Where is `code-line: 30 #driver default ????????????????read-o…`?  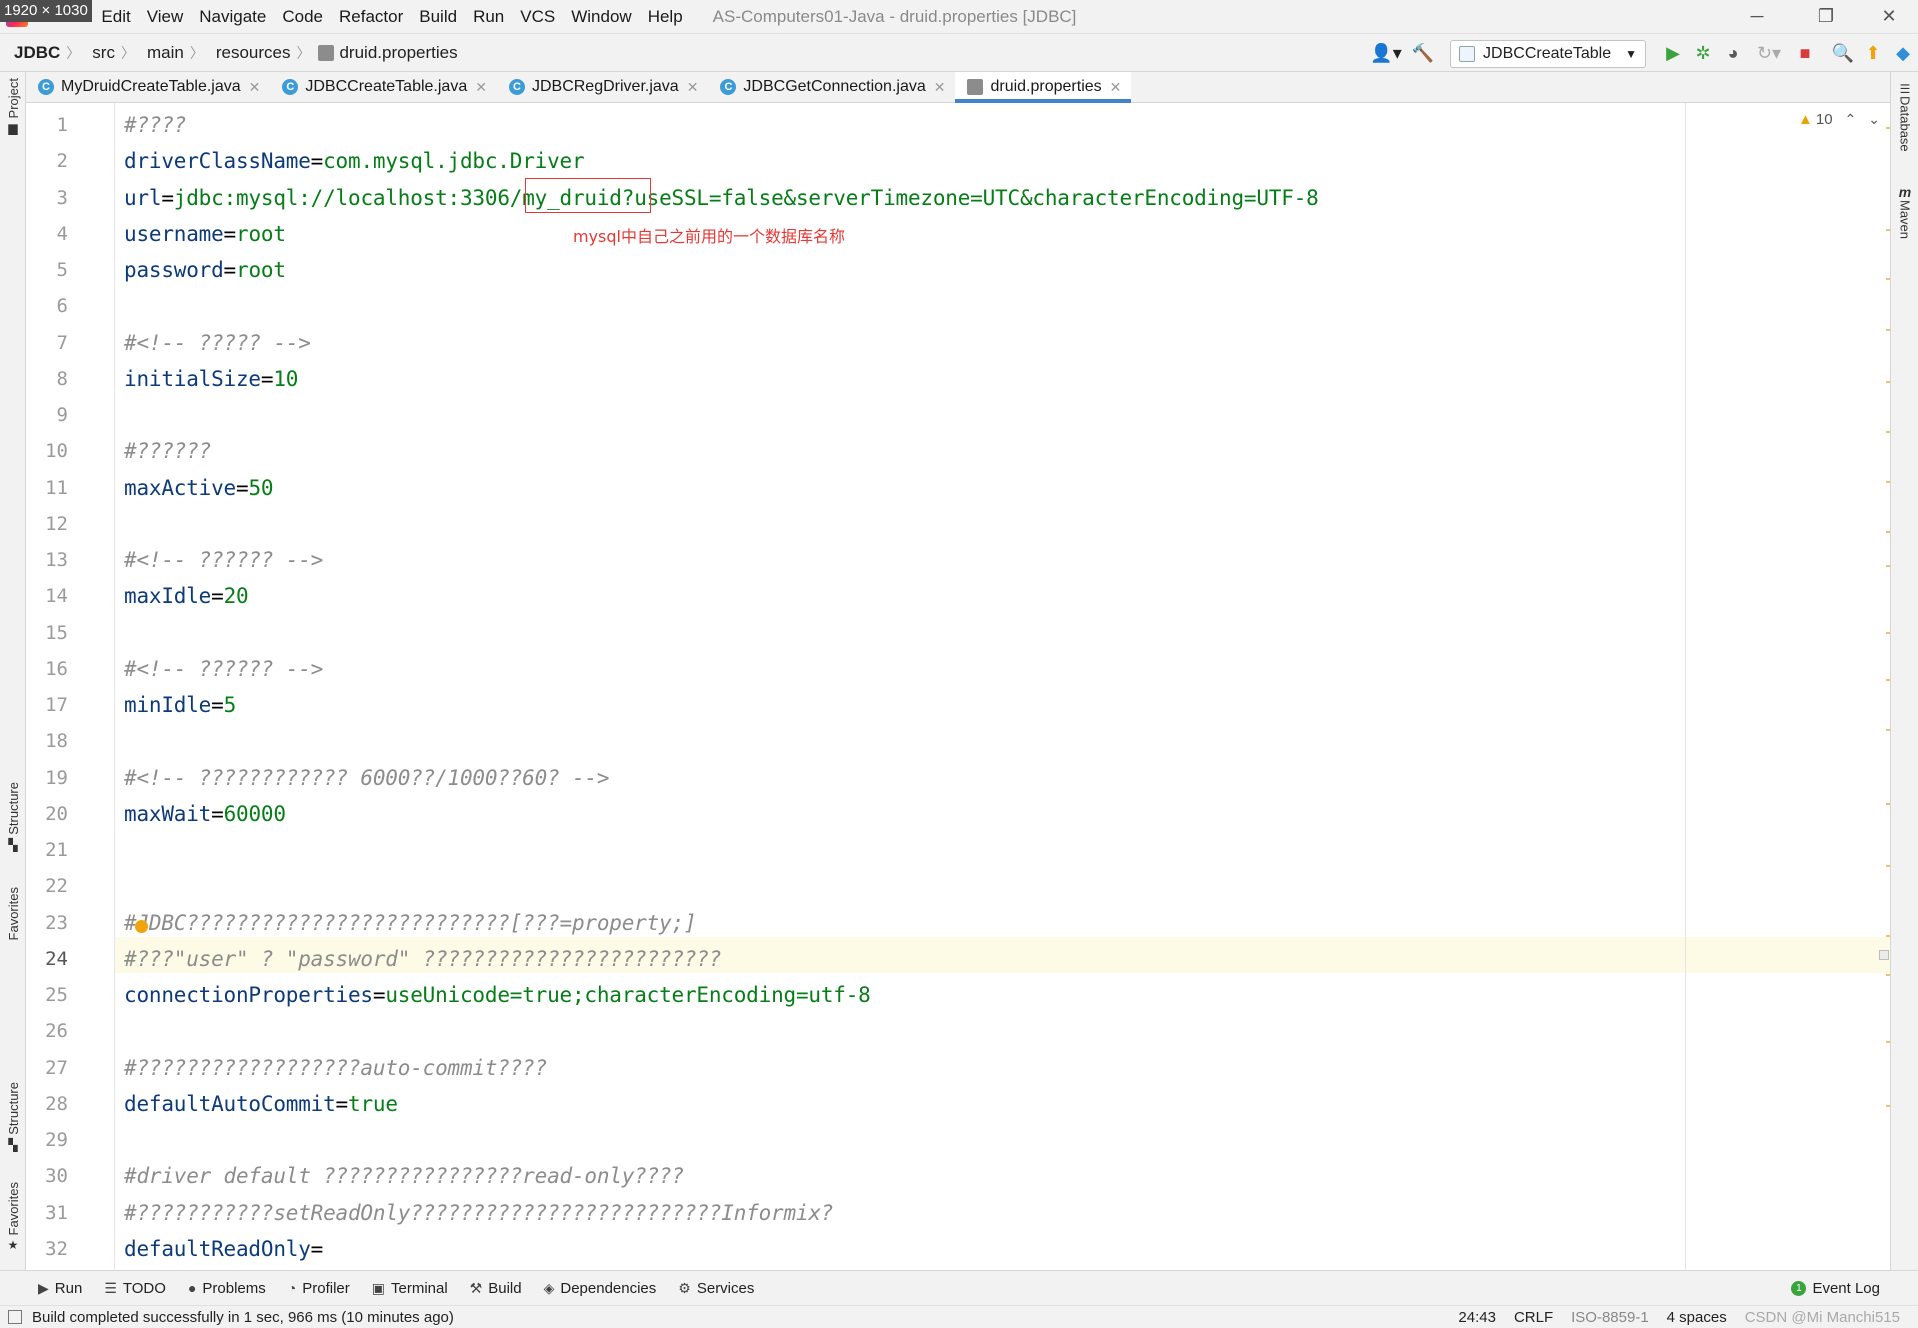 code-line: 30 #driver default ????????????????read-o… is located at coordinates (851, 1176).